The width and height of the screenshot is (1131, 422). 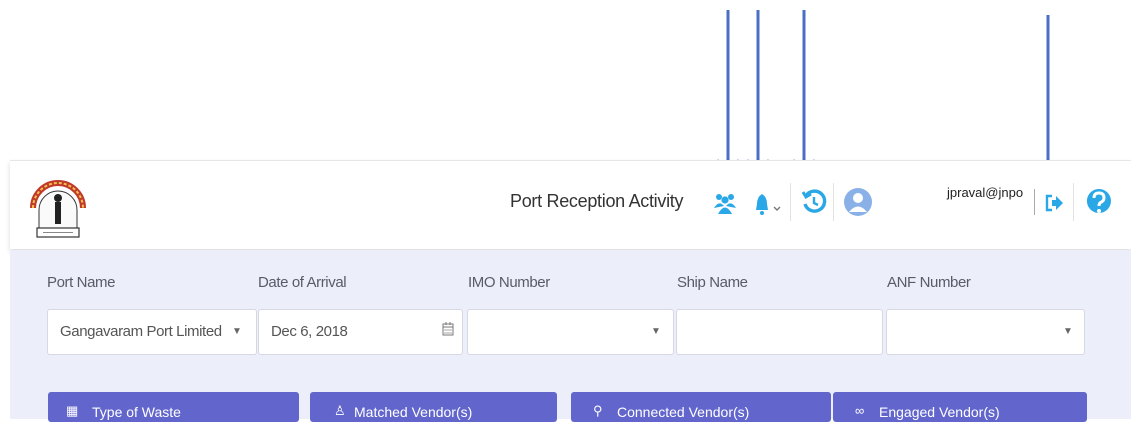 I want to click on history-icon, so click(x=814, y=204).